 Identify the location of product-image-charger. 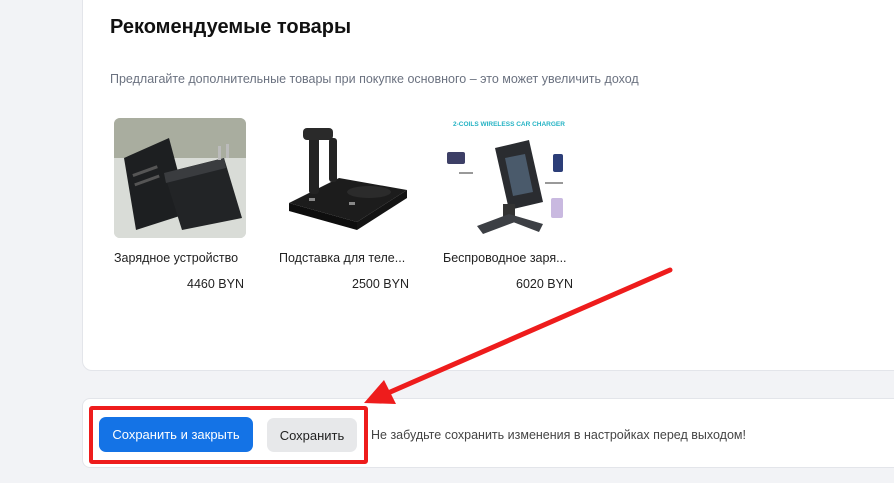
(180, 178).